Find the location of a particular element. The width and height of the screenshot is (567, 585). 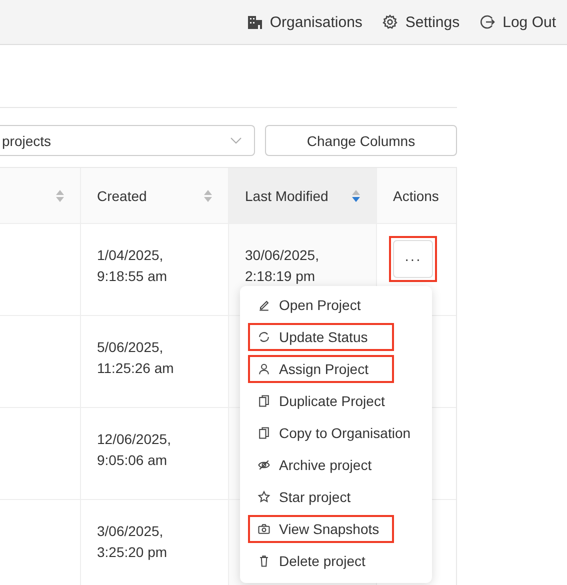

nav-link: Settings is located at coordinates (421, 22).